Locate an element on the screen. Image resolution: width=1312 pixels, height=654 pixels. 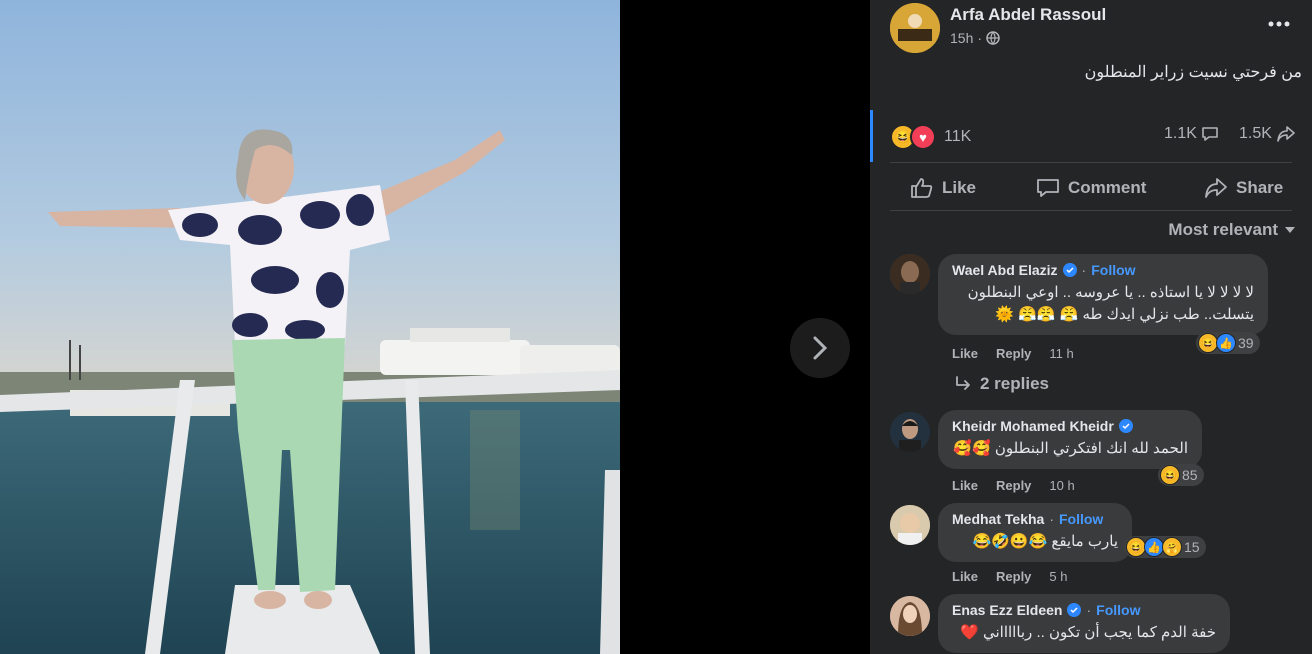
reaction-summary: 😆 ♥ 11K is located at coordinates (930, 137).